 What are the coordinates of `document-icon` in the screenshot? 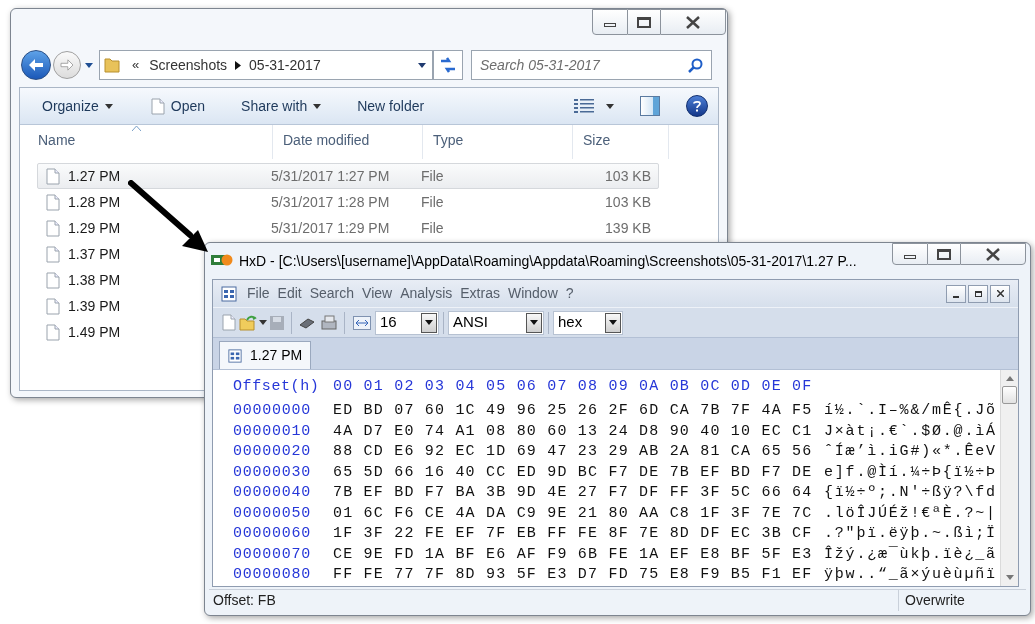 It's located at (229, 293).